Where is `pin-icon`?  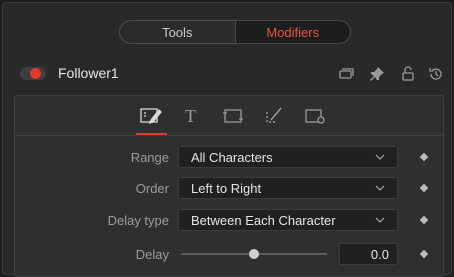
pin-icon is located at coordinates (377, 74).